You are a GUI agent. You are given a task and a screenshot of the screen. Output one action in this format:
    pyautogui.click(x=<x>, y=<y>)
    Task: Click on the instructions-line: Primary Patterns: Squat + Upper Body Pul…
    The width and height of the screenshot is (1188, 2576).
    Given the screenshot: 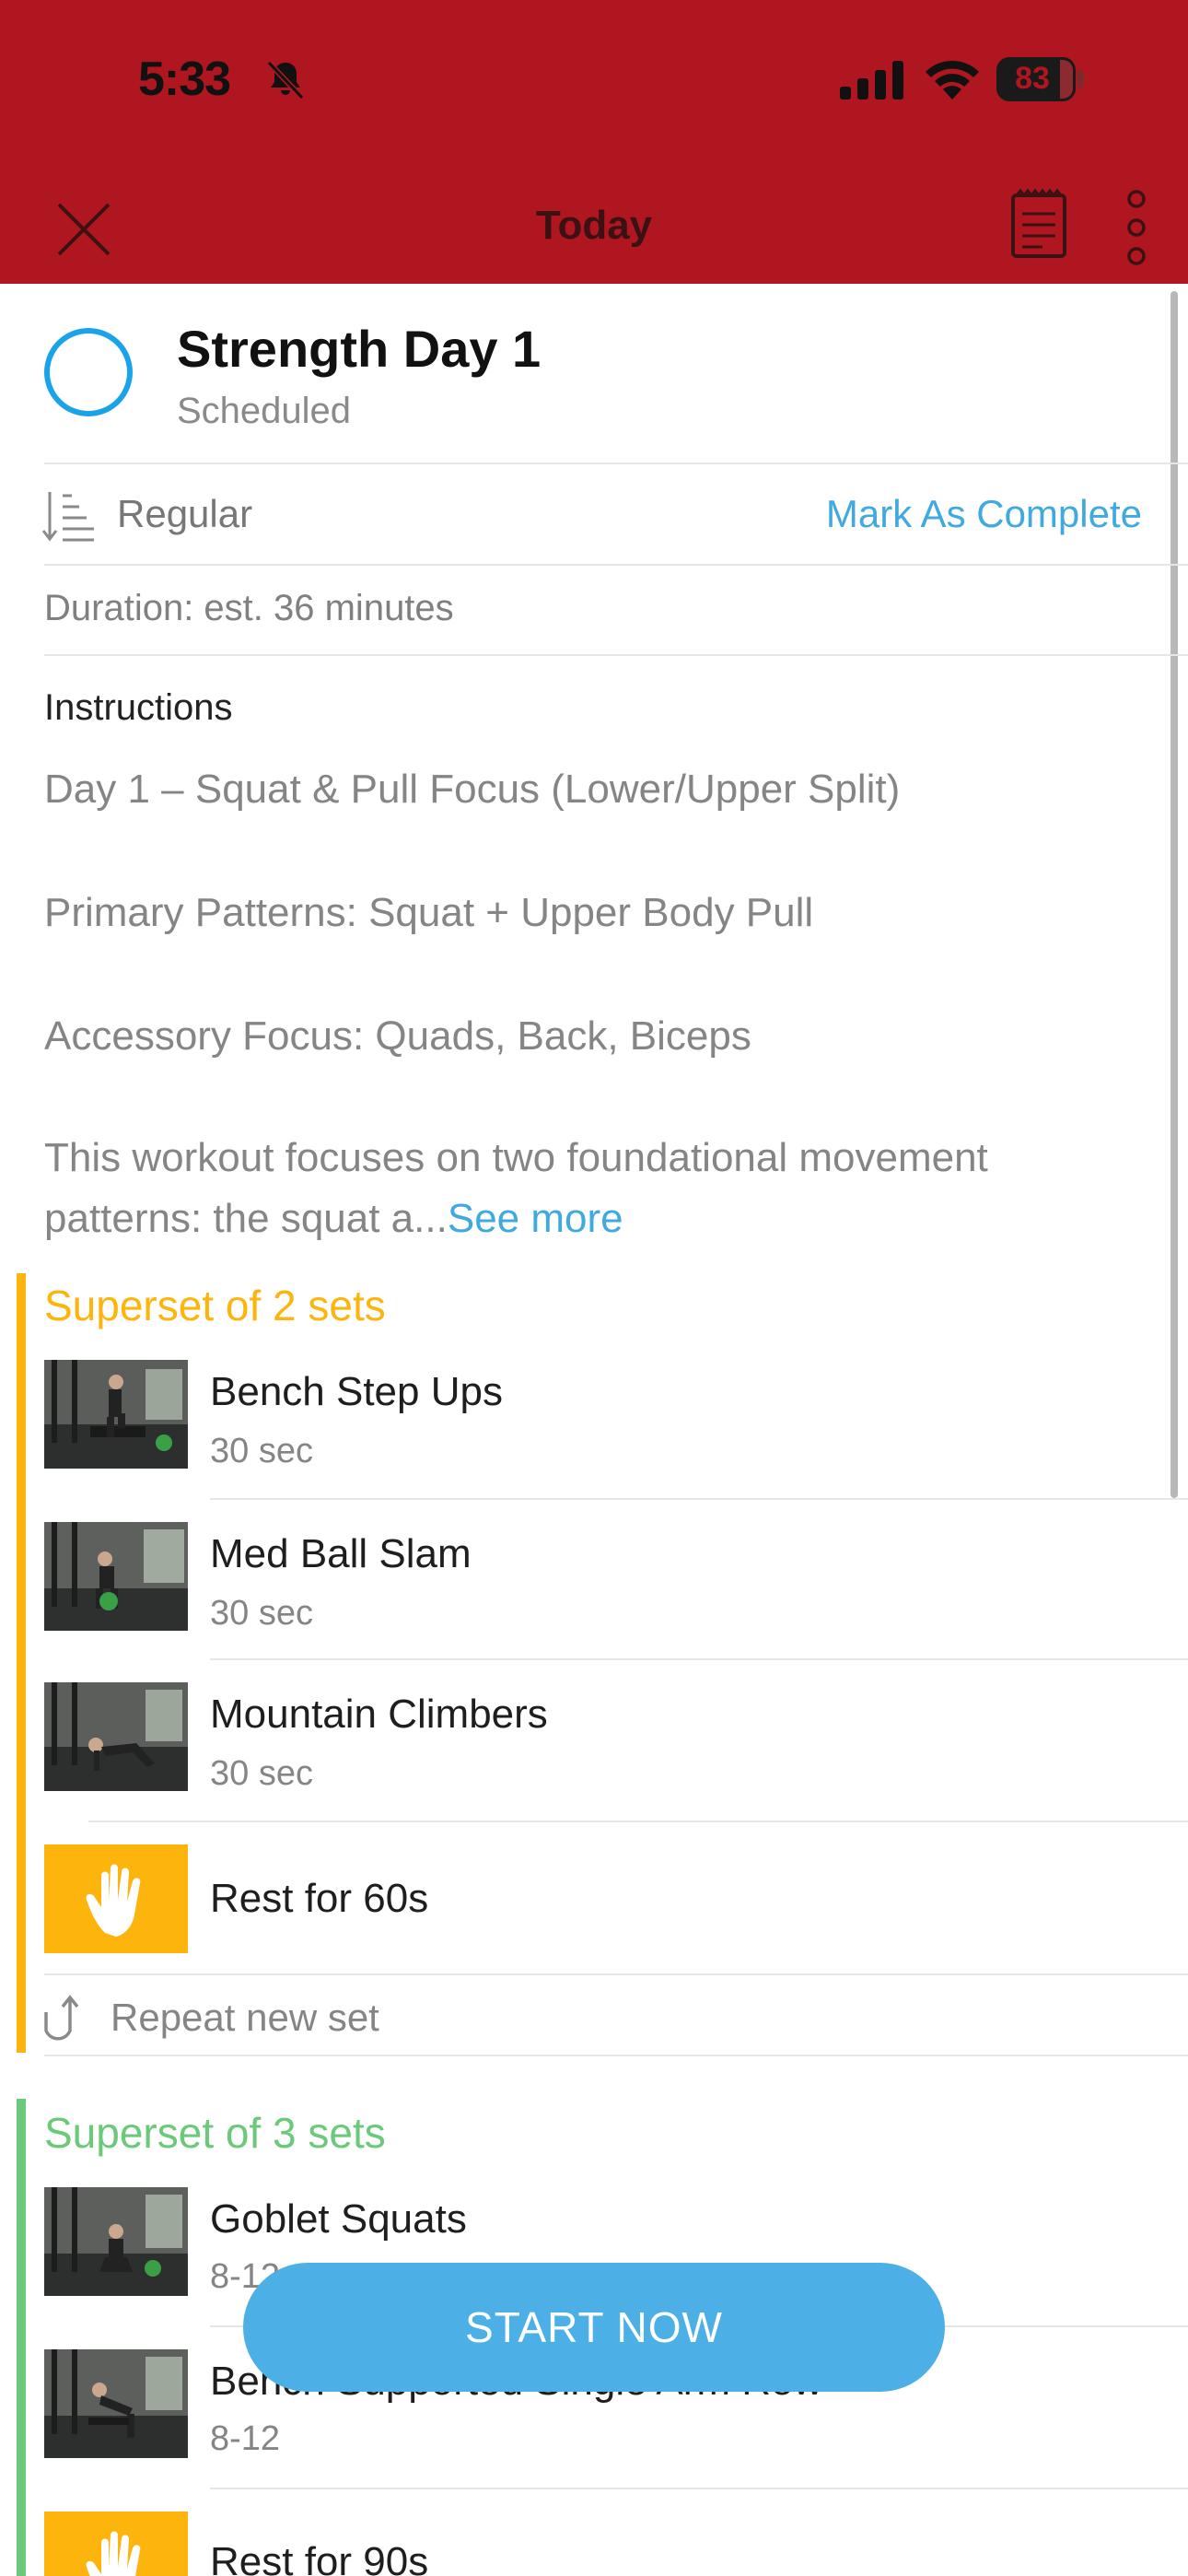 What is the action you would take?
    pyautogui.click(x=429, y=912)
    